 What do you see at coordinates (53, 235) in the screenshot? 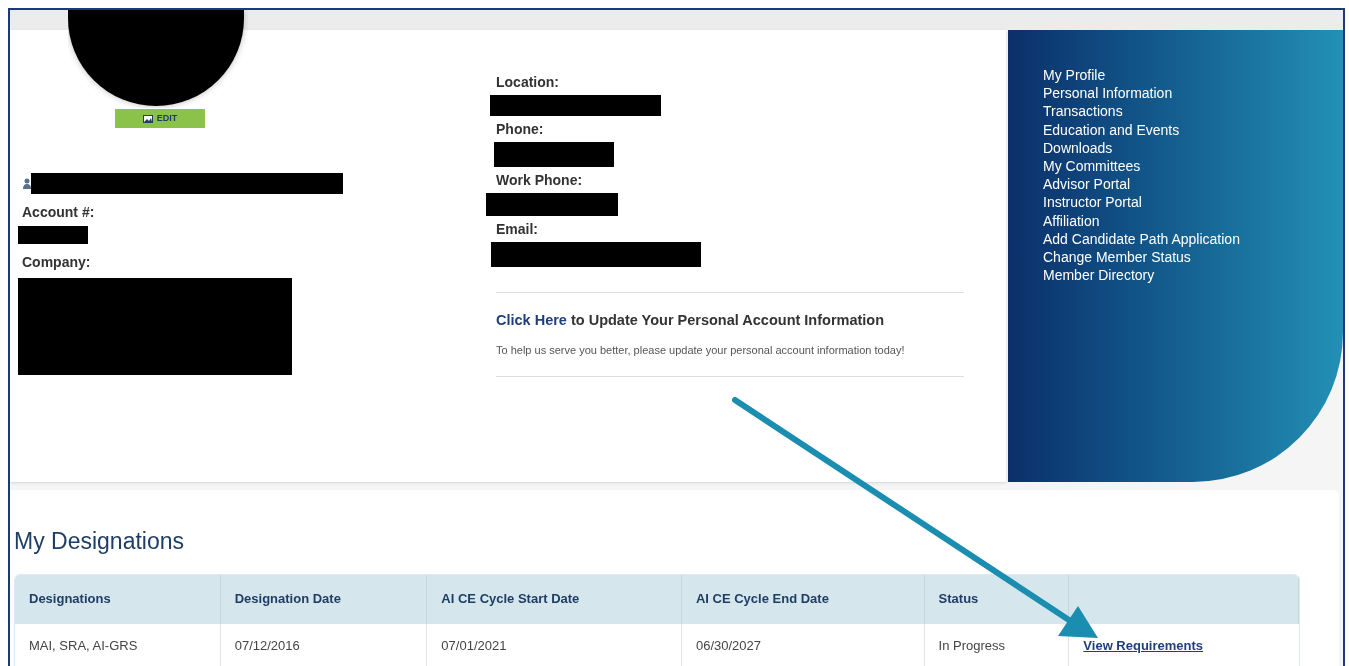
I see `redaction-bar` at bounding box center [53, 235].